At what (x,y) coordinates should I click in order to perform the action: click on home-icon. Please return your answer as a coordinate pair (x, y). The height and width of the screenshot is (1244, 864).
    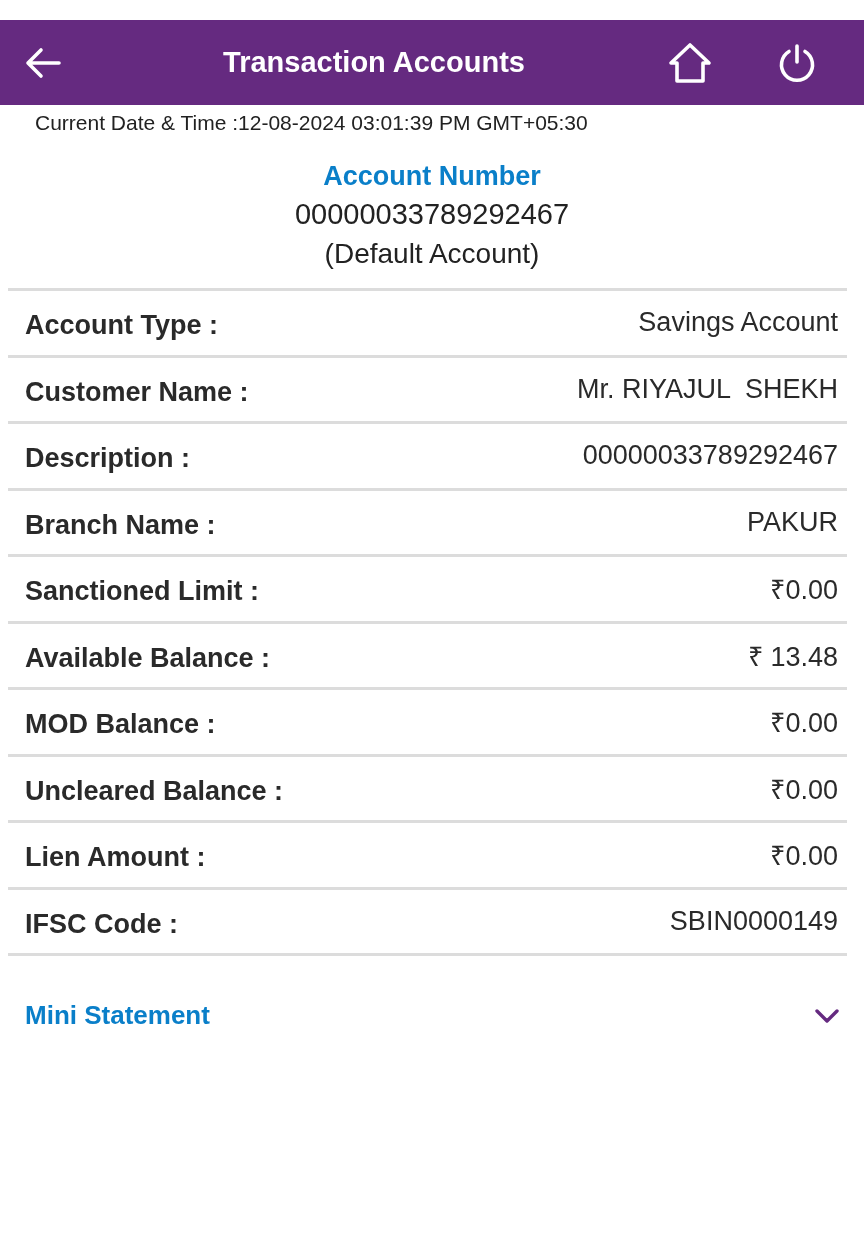
    Looking at the image, I should click on (690, 62).